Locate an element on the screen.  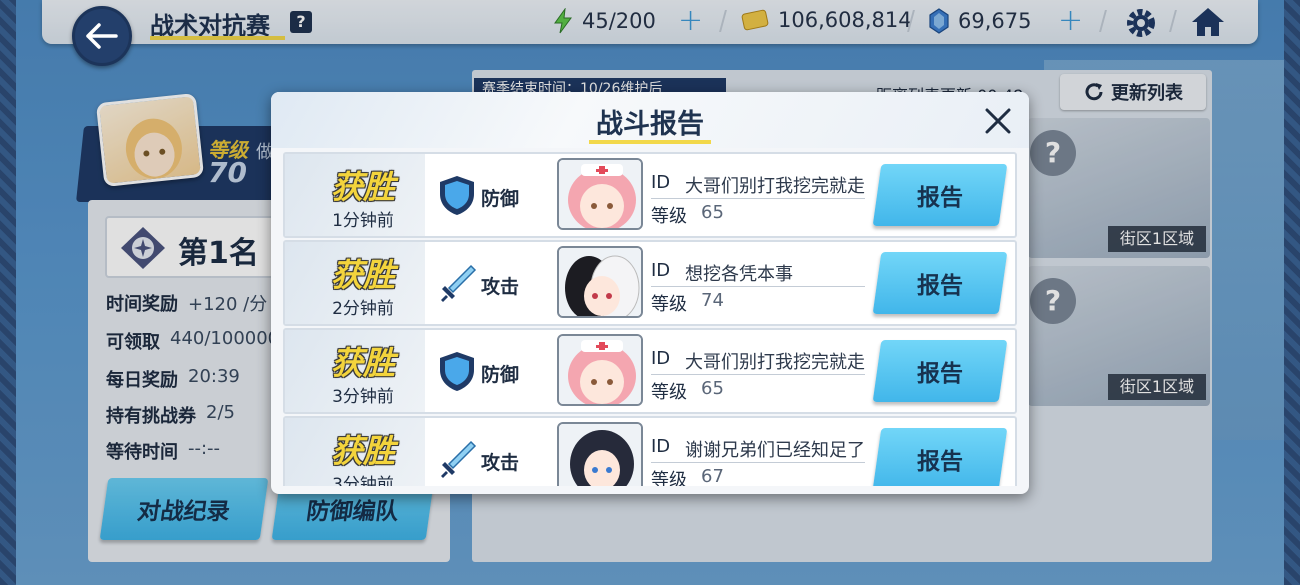
close-icon is located at coordinates (998, 121).